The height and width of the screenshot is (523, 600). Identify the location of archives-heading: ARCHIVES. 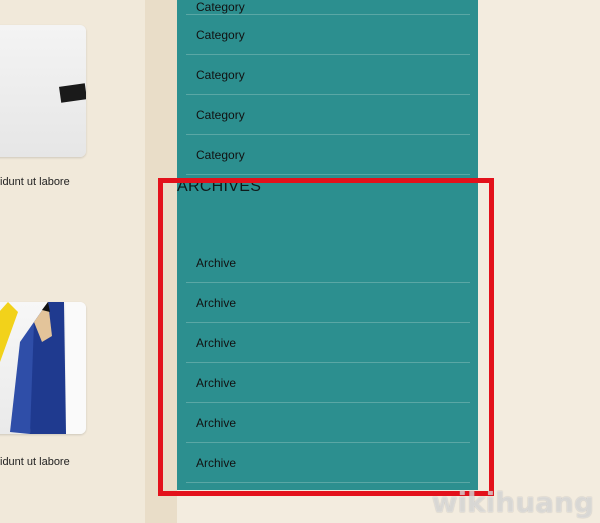
(219, 186).